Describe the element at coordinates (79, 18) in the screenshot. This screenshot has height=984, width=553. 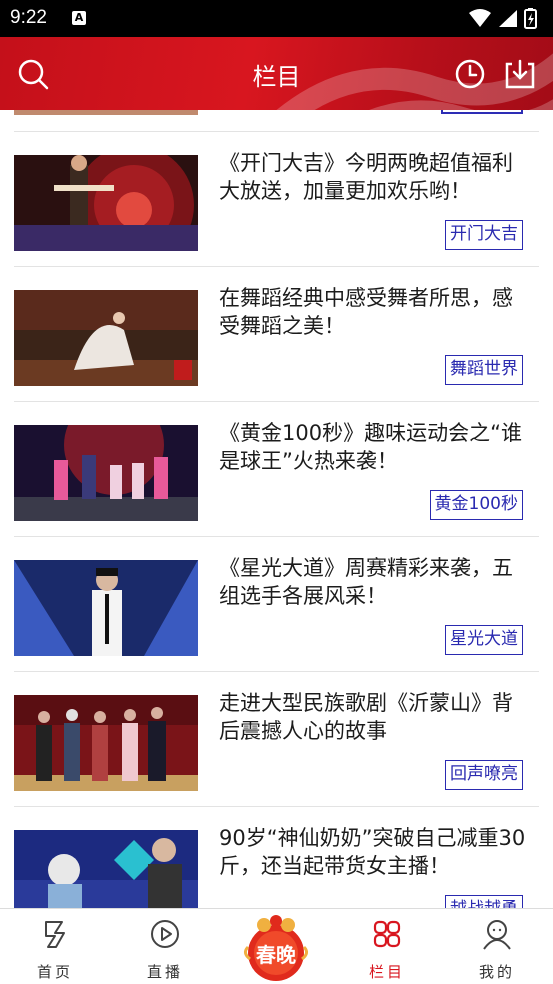
I see `notification-icon: A` at that location.